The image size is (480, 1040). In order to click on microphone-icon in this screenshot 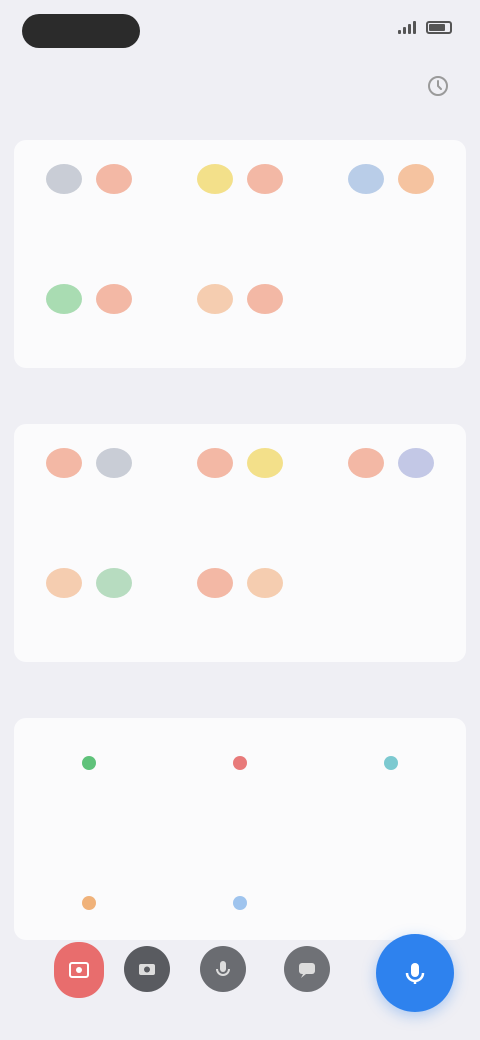, I will do `click(223, 968)`.